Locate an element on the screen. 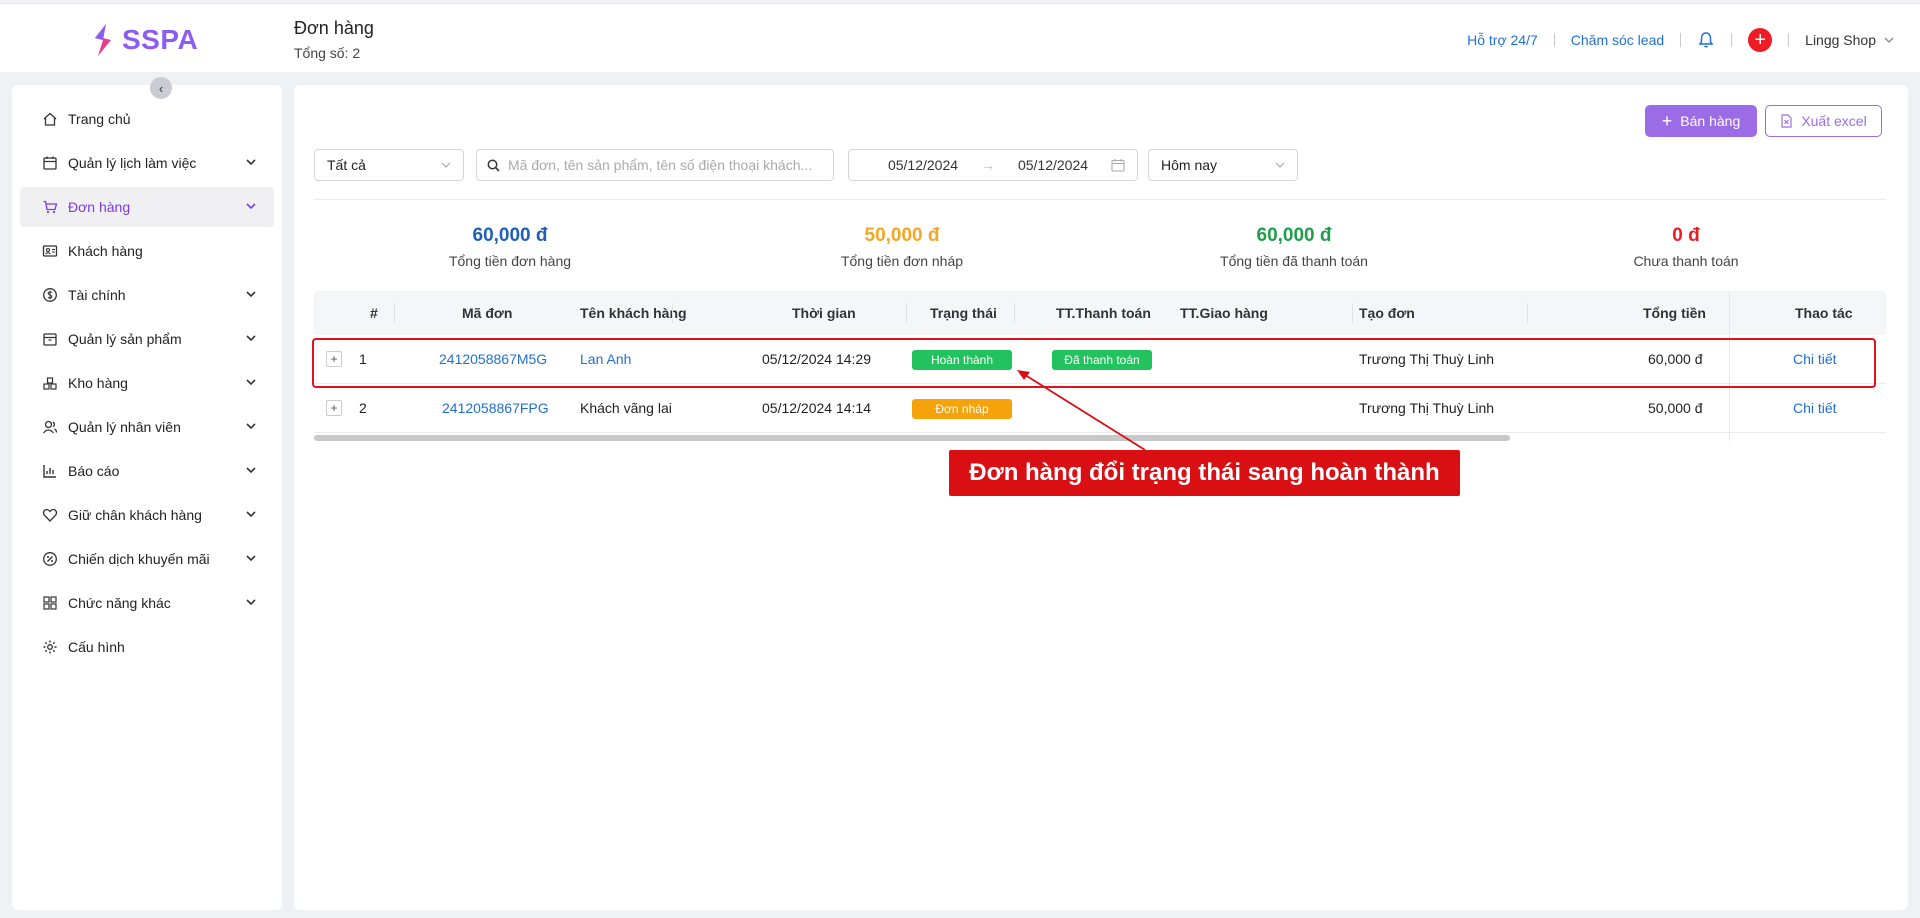  sidebar-item-label: Trang chủ is located at coordinates (99, 119).